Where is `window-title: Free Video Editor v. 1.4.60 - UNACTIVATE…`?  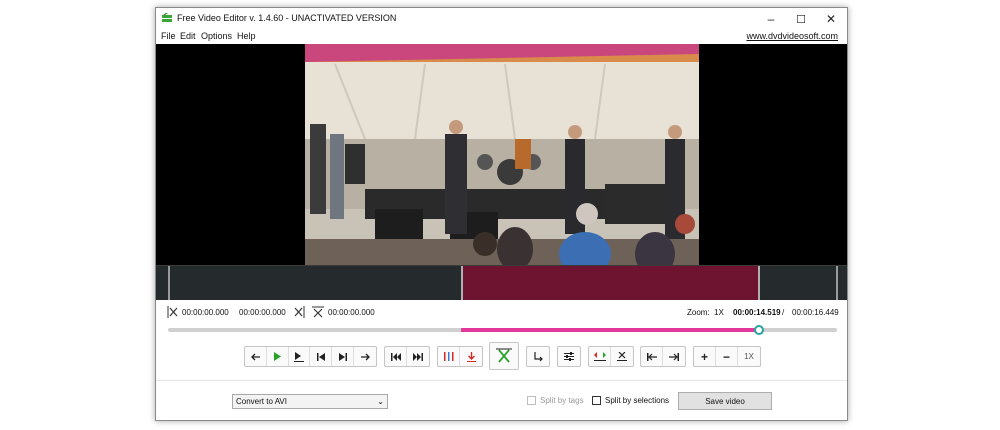 window-title: Free Video Editor v. 1.4.60 - UNACTIVATE… is located at coordinates (287, 18).